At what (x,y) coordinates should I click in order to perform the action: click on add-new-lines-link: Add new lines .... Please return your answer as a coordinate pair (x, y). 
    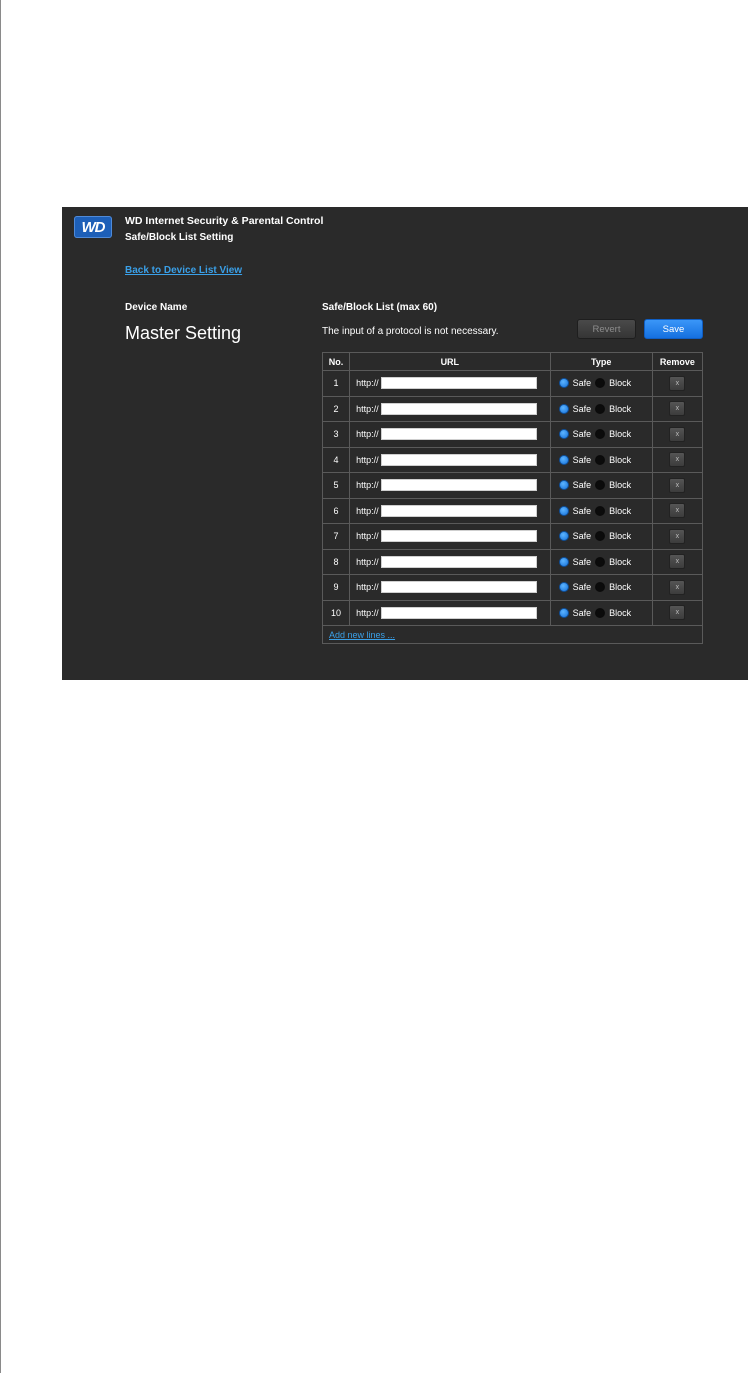
    Looking at the image, I should click on (362, 635).